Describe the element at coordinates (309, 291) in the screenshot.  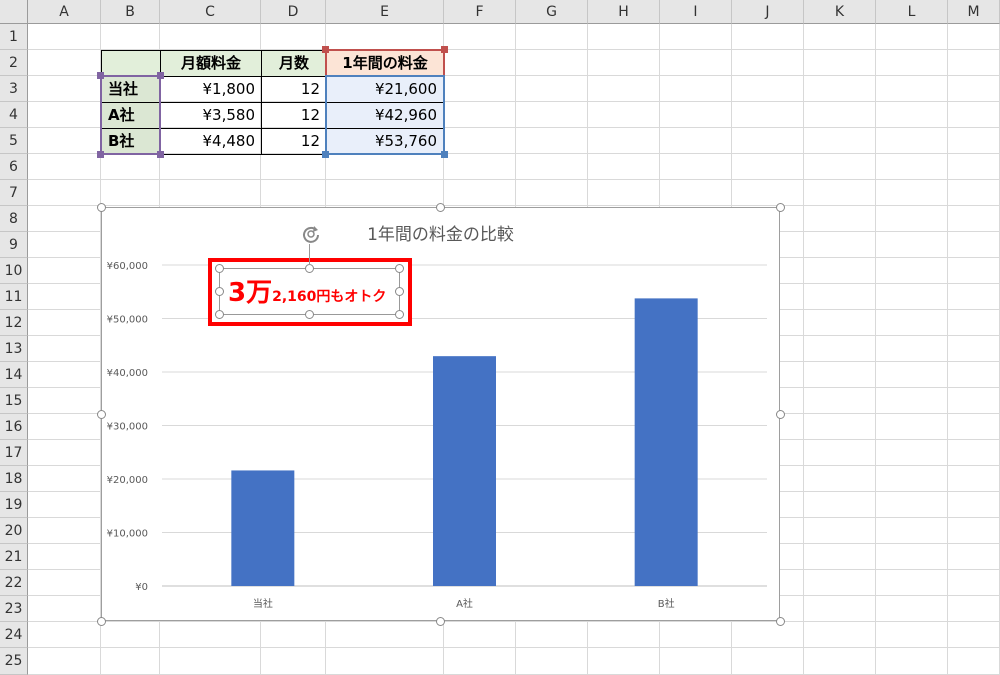
I see `textbox-selection-frame` at that location.